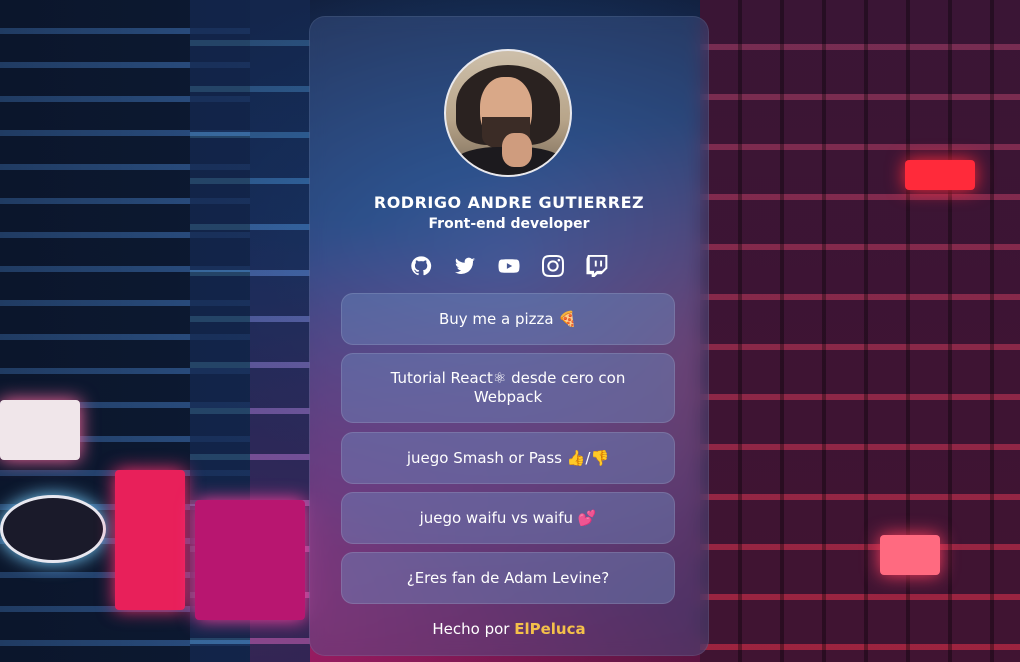  What do you see at coordinates (509, 224) in the screenshot?
I see `profile-role: Front-end developer` at bounding box center [509, 224].